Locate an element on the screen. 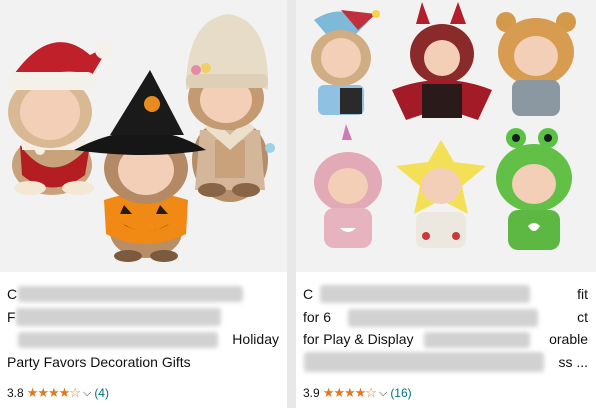 The image size is (596, 408). rating-row-2: 3.9 ★★★★☆ ⌵ (16) is located at coordinates (357, 393).